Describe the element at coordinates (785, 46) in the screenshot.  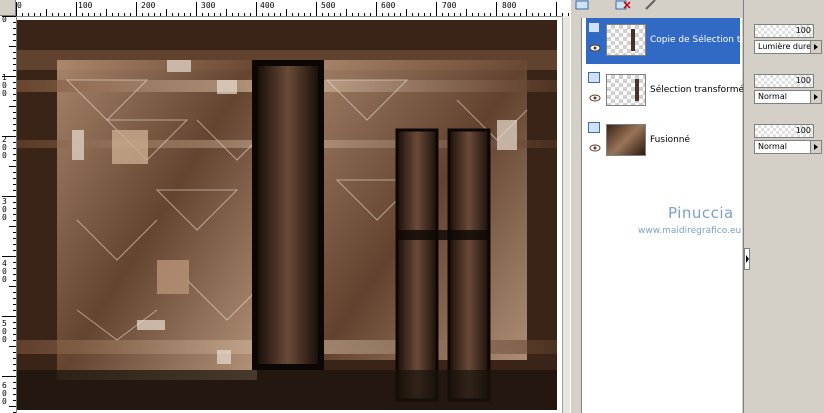
I see `blend-mode-value: Lumière dure` at that location.